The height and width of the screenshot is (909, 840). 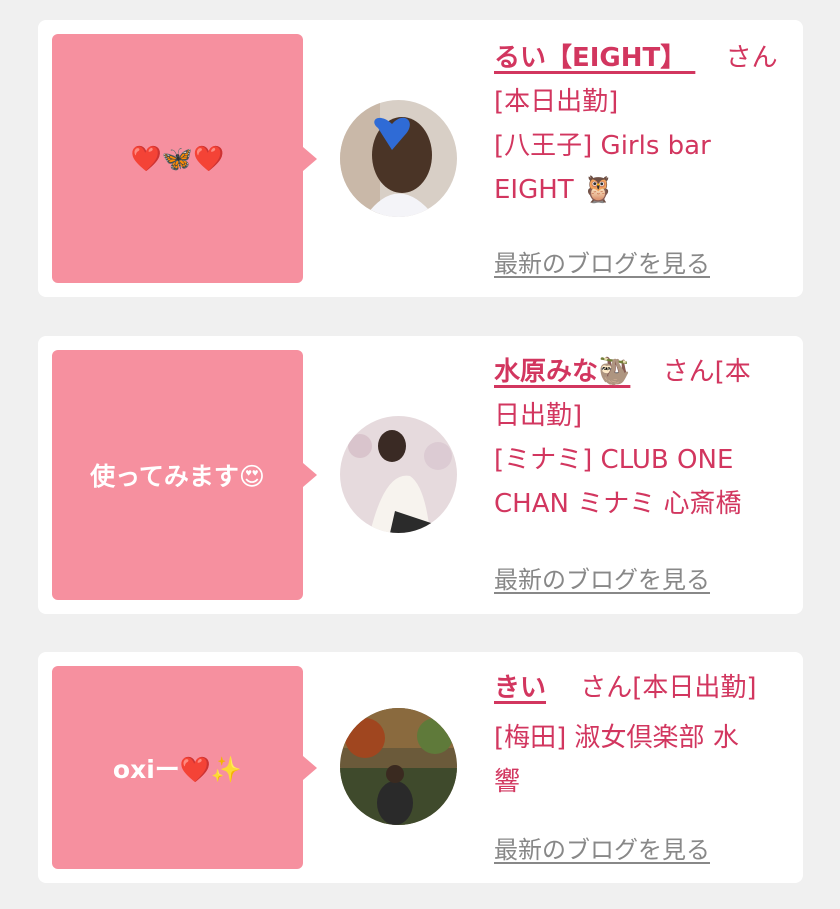 I want to click on shop-line-2: CHAN ミナミ 心斎橋, so click(x=618, y=504).